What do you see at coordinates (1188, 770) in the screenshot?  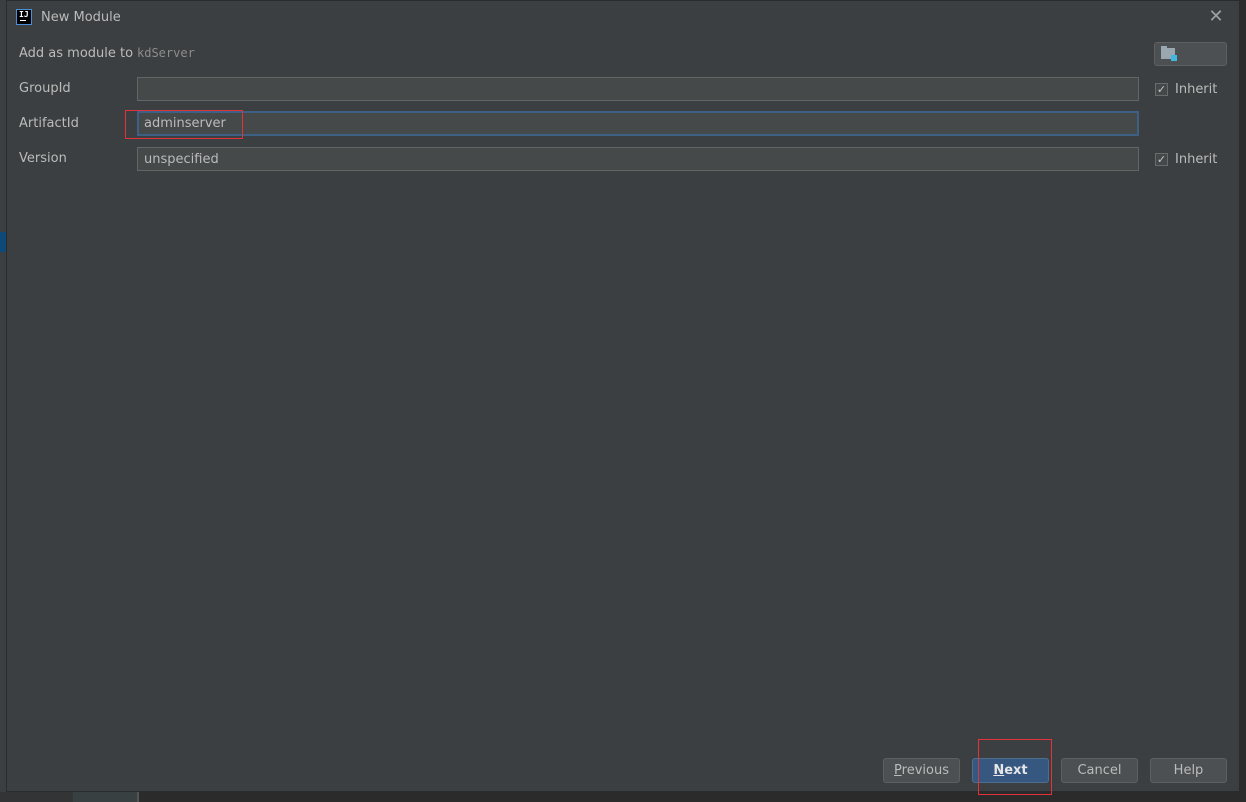 I see `help-button: Help` at bounding box center [1188, 770].